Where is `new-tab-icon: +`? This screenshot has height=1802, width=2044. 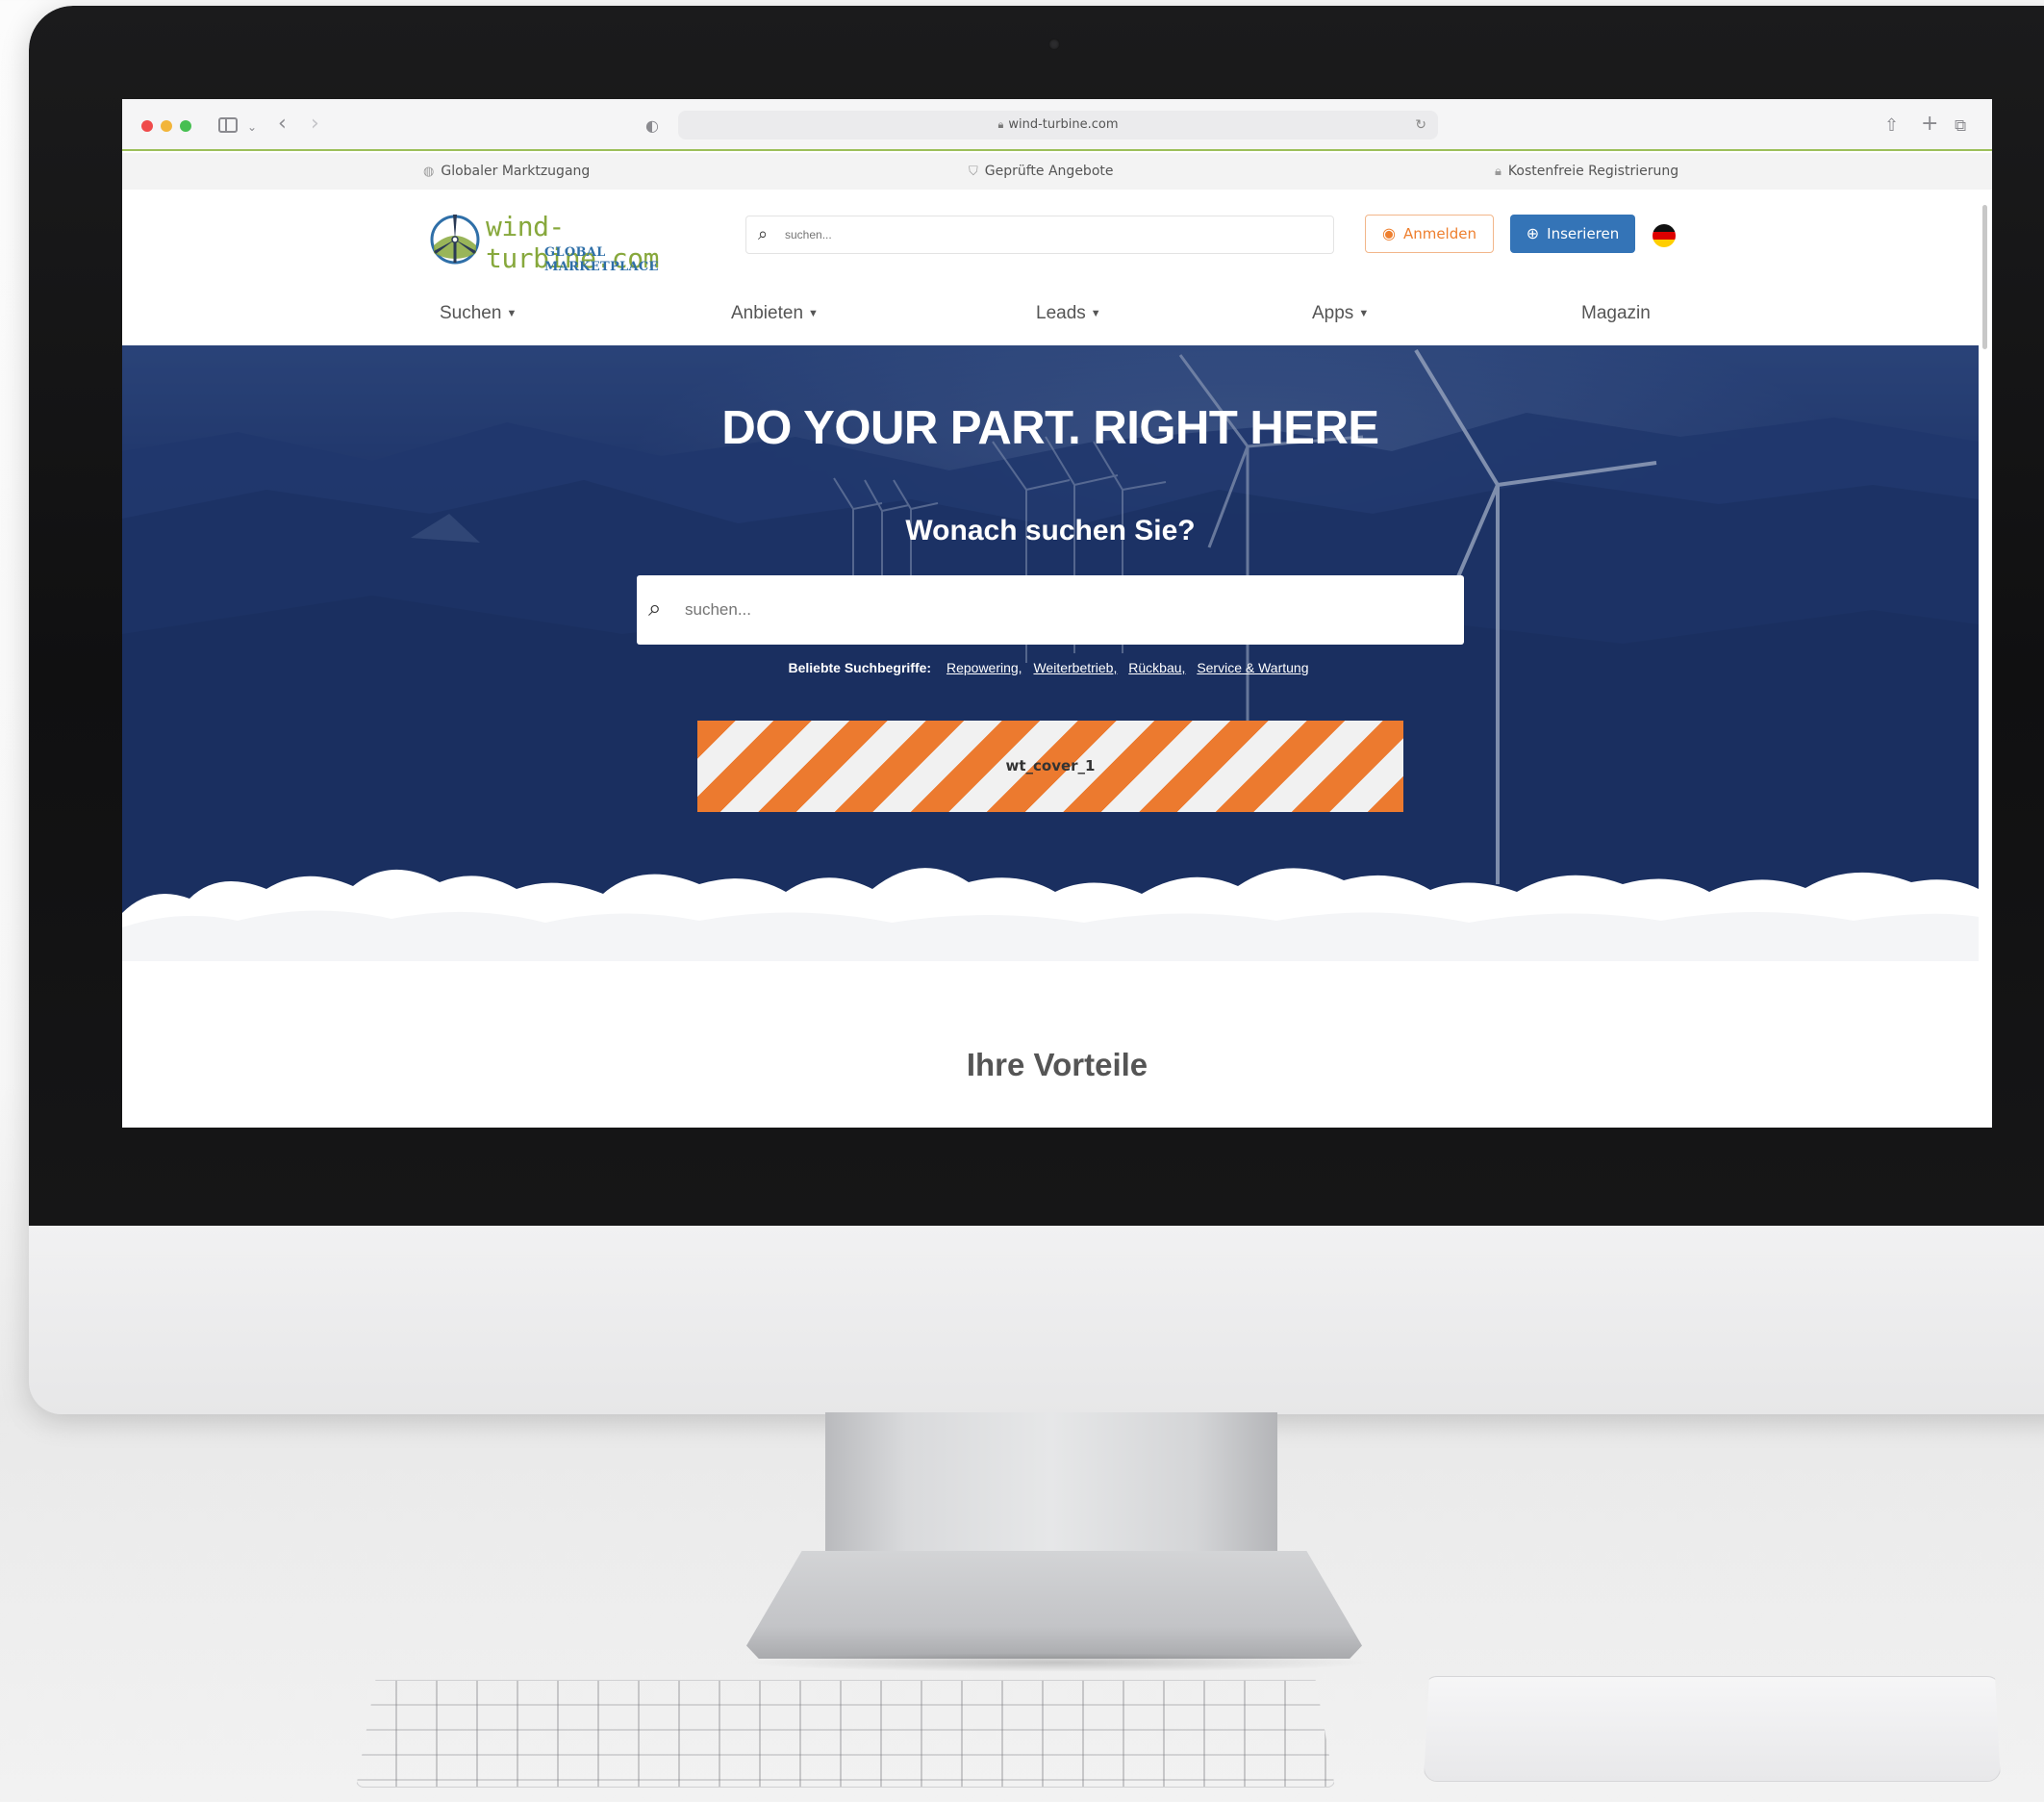
new-tab-icon: + is located at coordinates (1929, 124).